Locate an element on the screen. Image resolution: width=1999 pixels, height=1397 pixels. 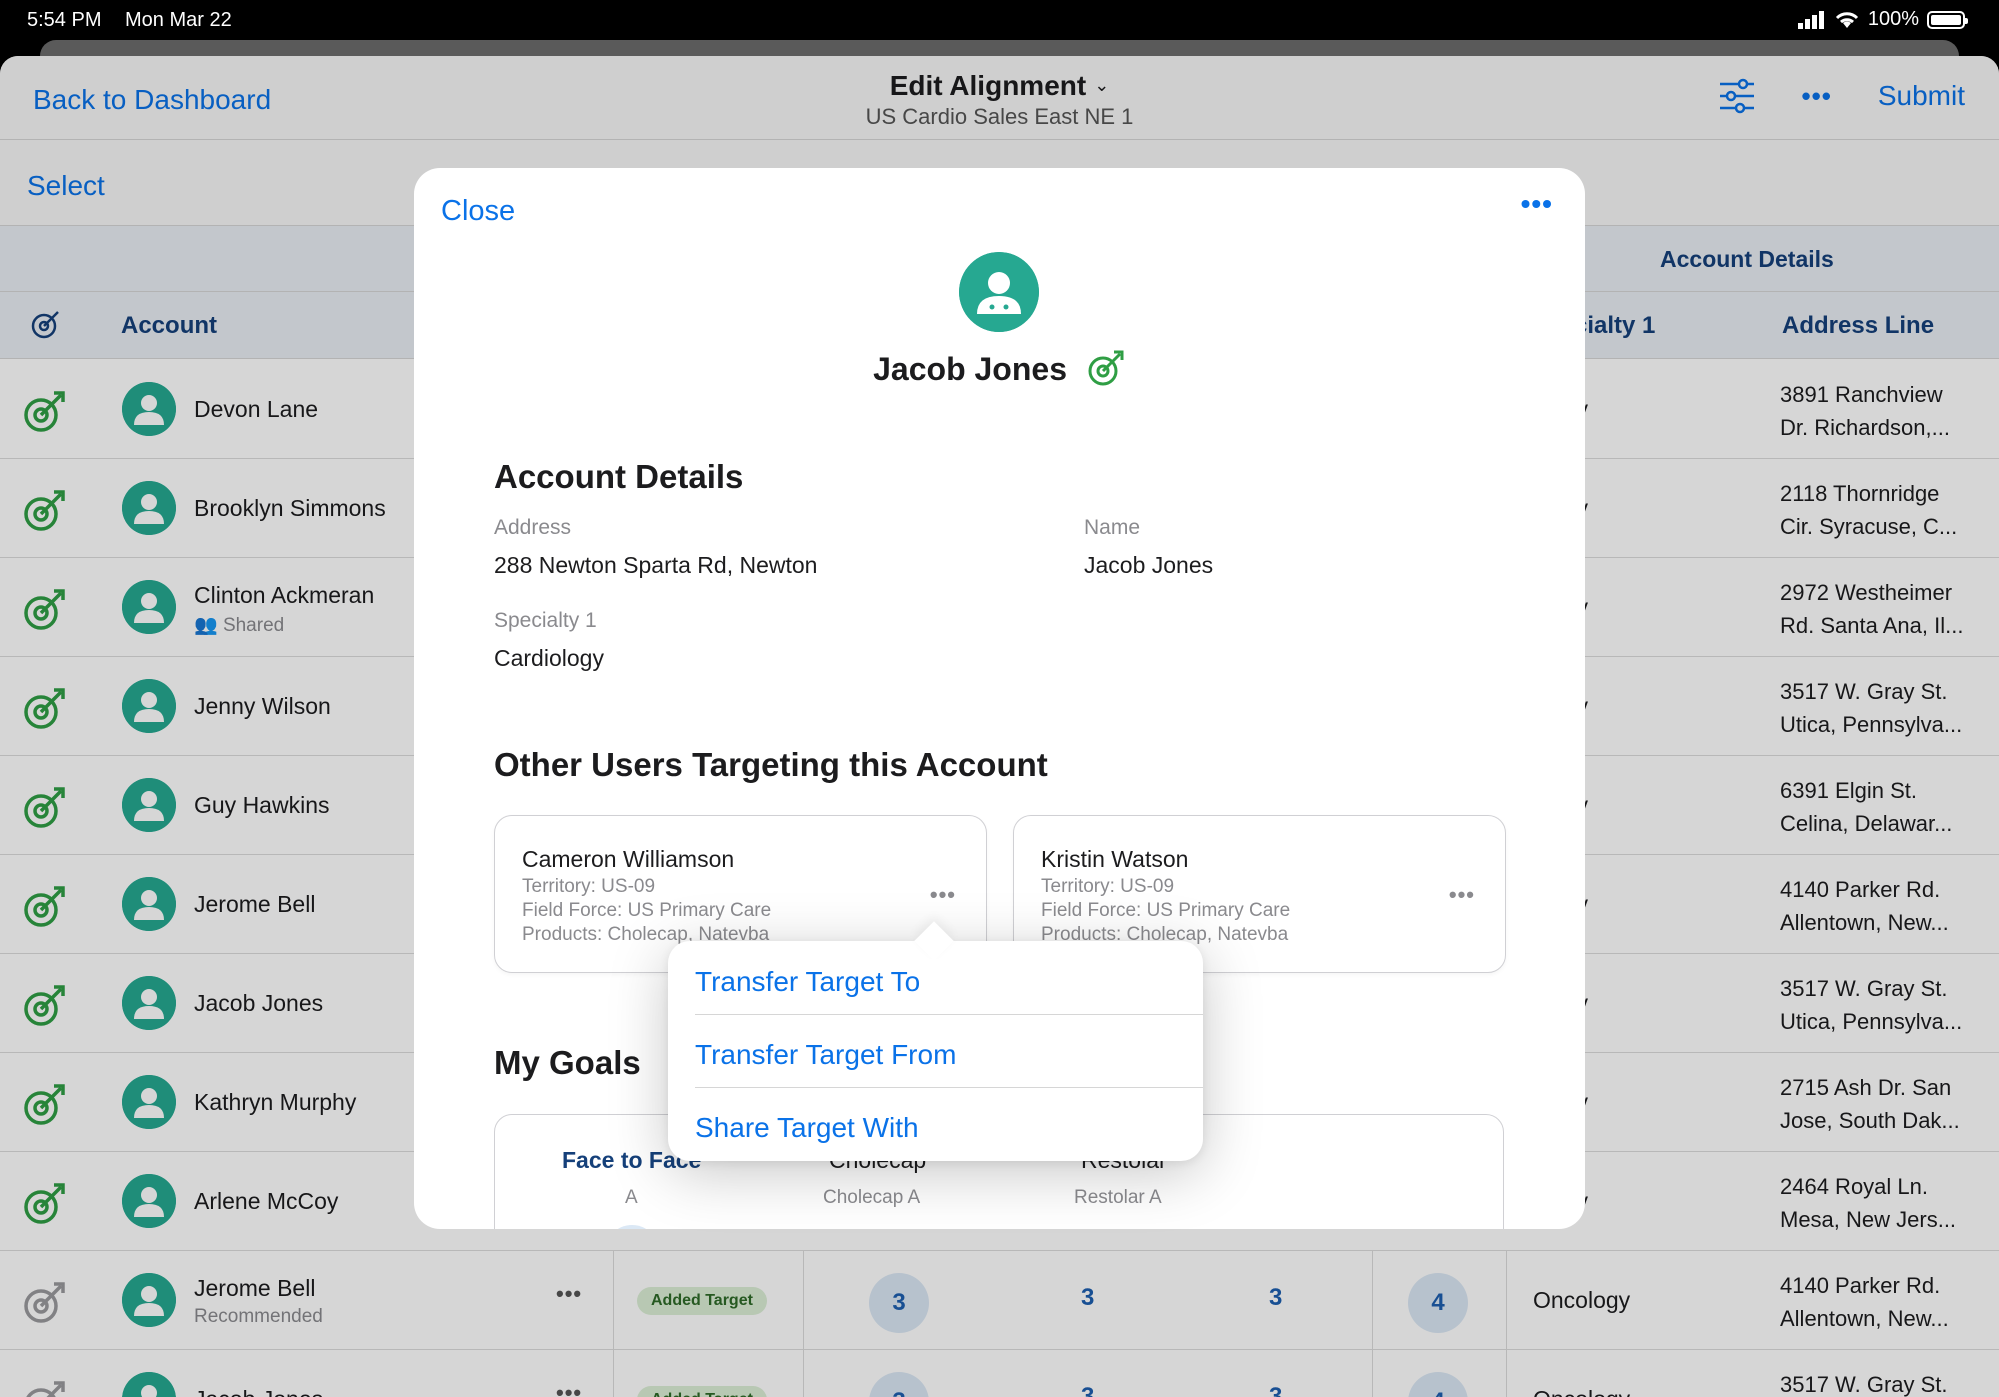
battery-percent: 100% is located at coordinates (1893, 19).